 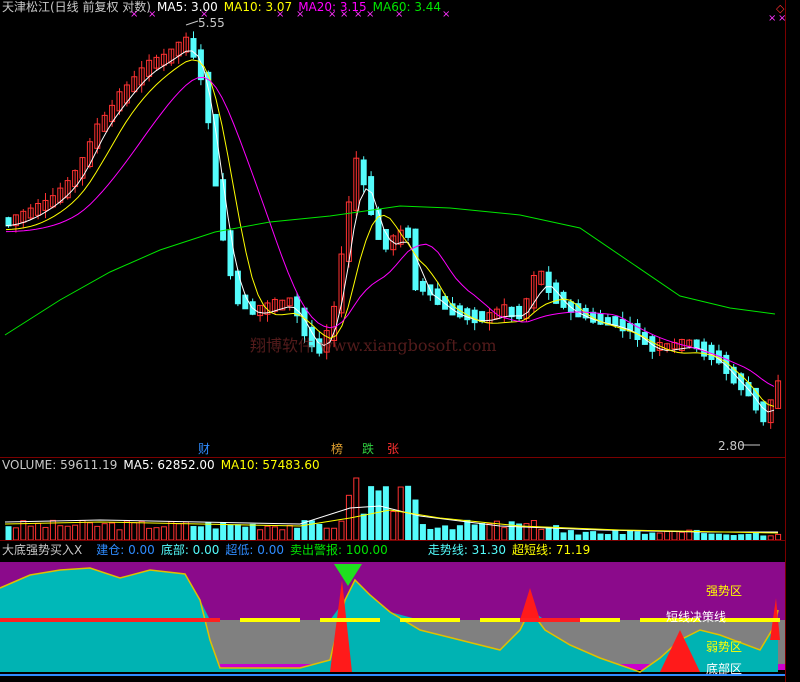 What do you see at coordinates (100, 620) in the screenshot?
I see `decision-line-red` at bounding box center [100, 620].